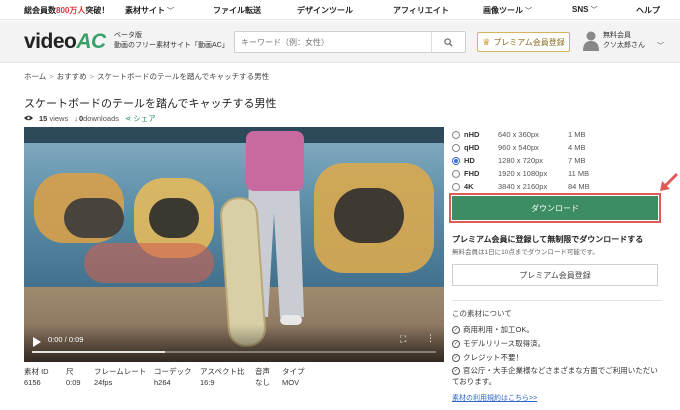 The height and width of the screenshot is (410, 680). What do you see at coordinates (487, 358) in the screenshot?
I see `feature-item: ✓ クレジット不要！` at bounding box center [487, 358].